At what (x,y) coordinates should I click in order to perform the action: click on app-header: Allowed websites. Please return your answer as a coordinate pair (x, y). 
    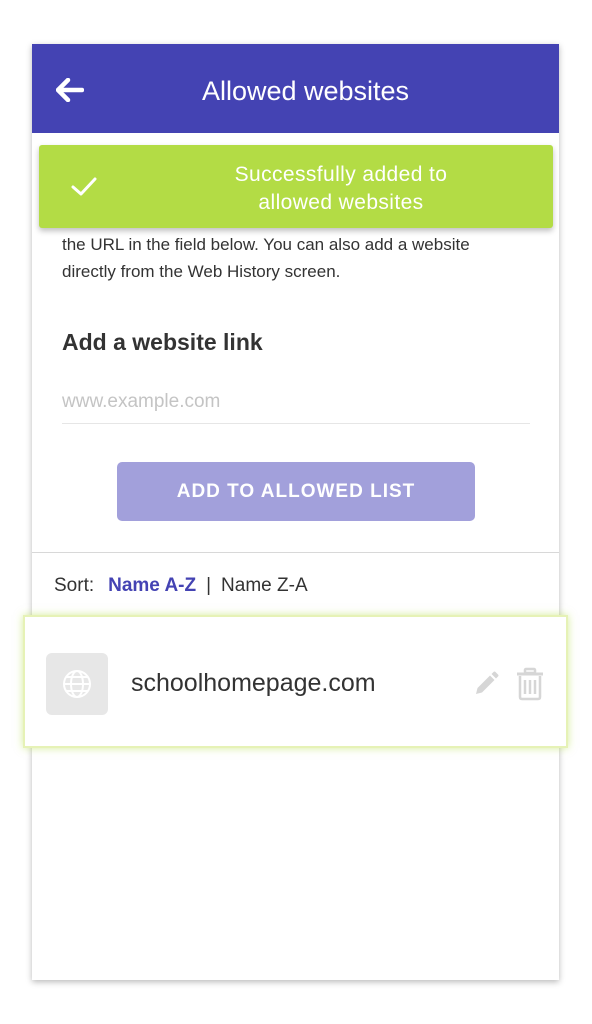
    Looking at the image, I should click on (295, 88).